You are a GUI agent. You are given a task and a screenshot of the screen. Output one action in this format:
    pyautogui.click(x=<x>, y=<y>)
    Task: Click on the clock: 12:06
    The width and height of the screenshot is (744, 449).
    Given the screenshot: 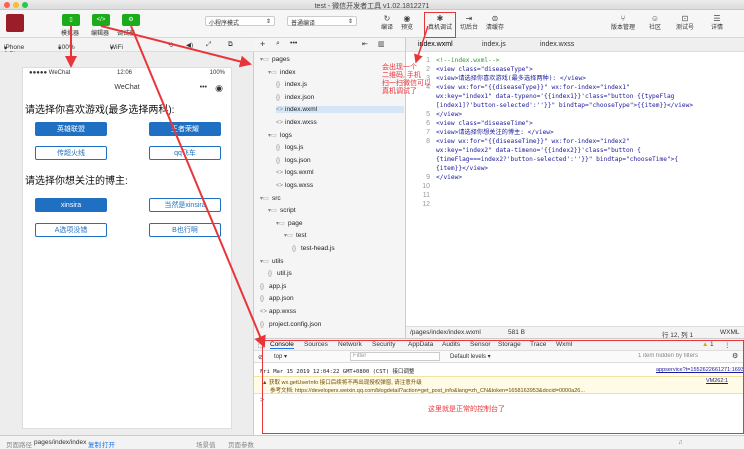 What is the action you would take?
    pyautogui.click(x=125, y=73)
    